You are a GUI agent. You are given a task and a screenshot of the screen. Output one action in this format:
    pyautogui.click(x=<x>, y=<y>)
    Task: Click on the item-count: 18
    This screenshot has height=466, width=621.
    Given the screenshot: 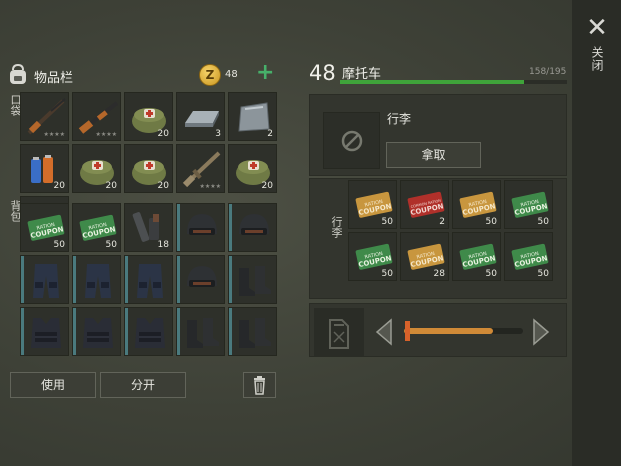 What is the action you would take?
    pyautogui.click(x=163, y=245)
    